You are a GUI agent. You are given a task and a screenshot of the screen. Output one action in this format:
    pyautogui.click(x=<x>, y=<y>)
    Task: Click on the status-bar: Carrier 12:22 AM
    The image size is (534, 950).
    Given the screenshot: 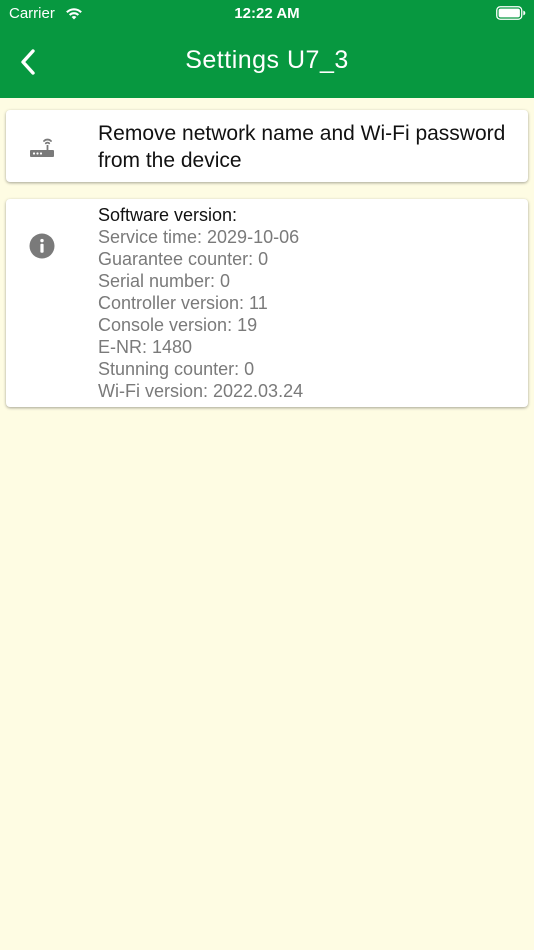 What is the action you would take?
    pyautogui.click(x=267, y=14)
    